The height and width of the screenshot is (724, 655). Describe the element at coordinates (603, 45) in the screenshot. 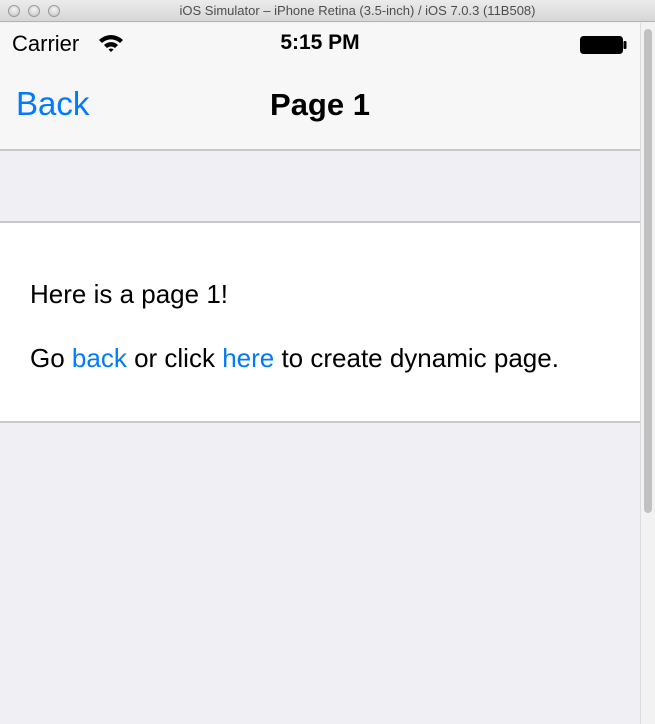

I see `battery-icon` at that location.